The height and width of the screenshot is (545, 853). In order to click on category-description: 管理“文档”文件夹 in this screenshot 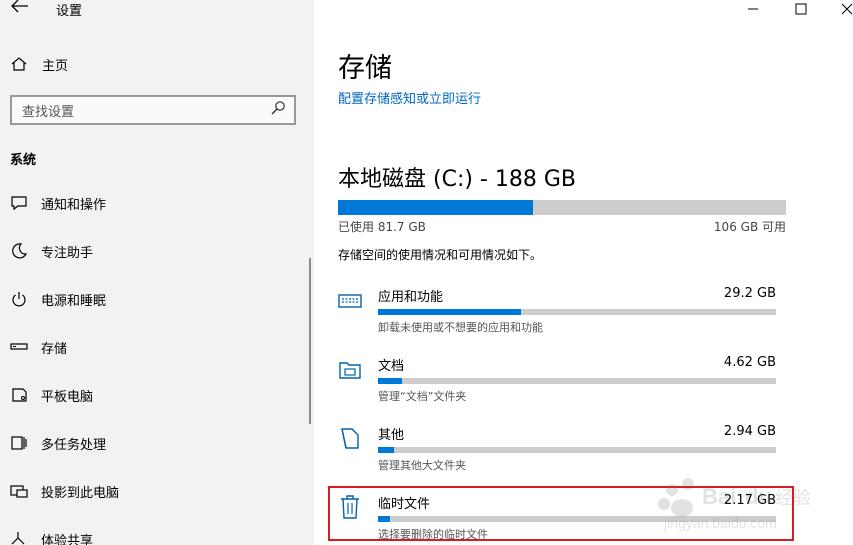, I will do `click(422, 396)`.